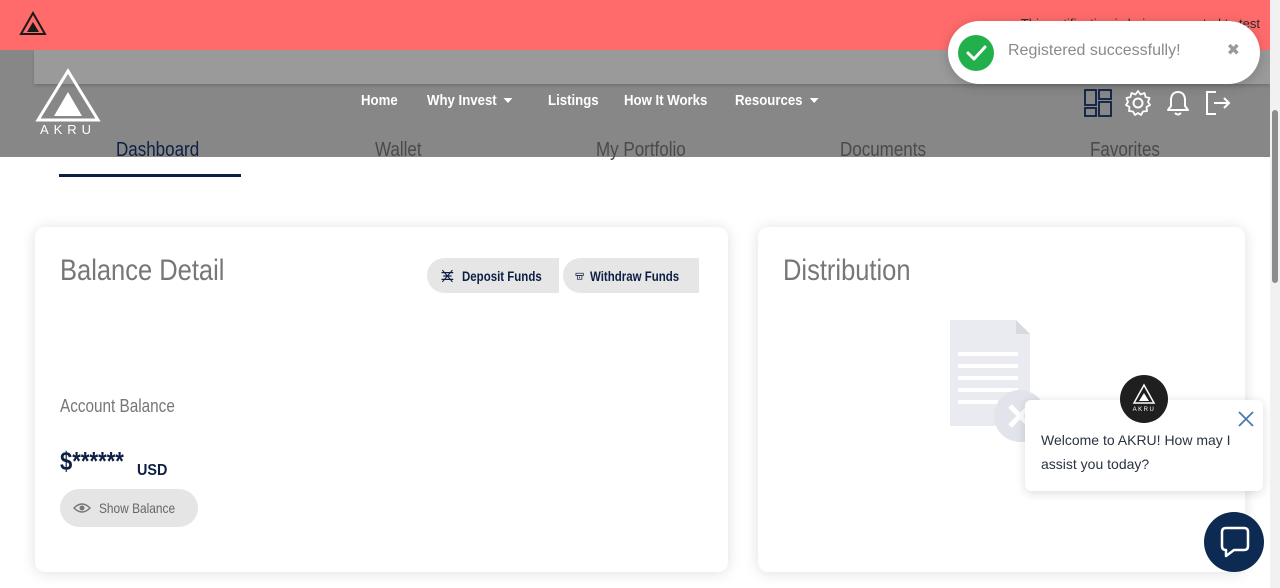 The width and height of the screenshot is (1280, 588). What do you see at coordinates (976, 53) in the screenshot?
I see `check-circle-icon` at bounding box center [976, 53].